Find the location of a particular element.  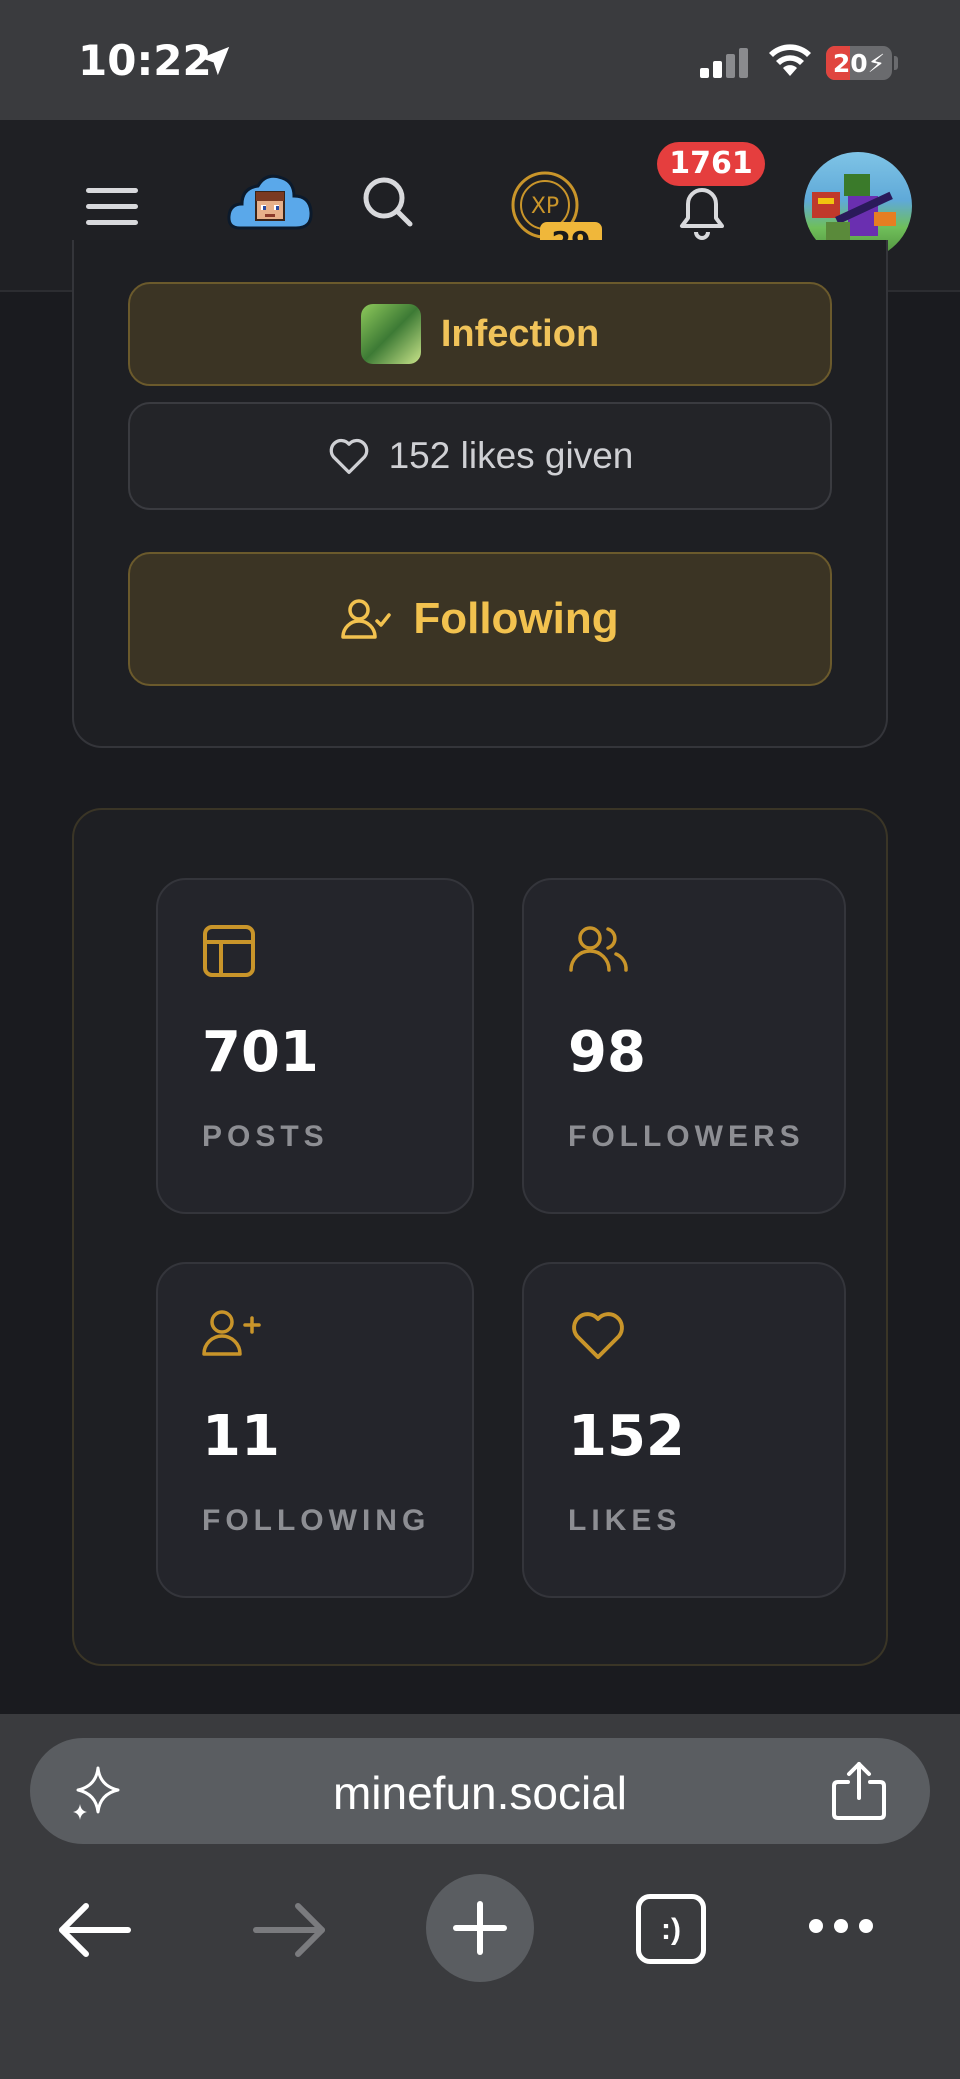

following-button: Following is located at coordinates (480, 619).